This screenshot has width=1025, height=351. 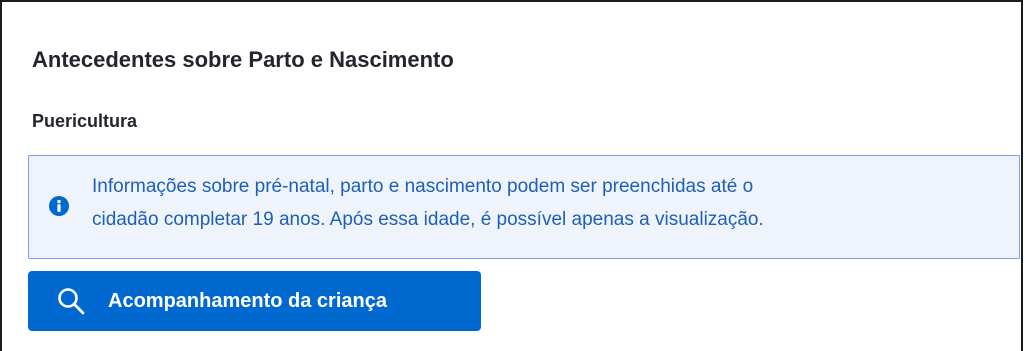 I want to click on search-icon, so click(x=71, y=301).